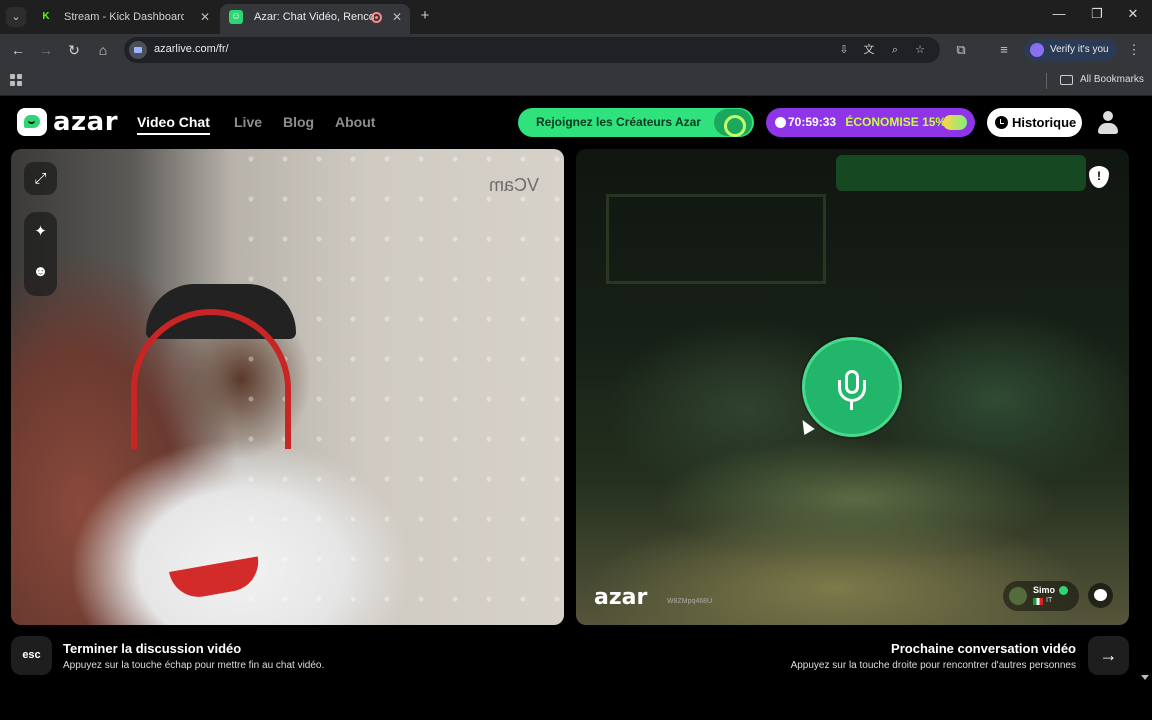  I want to click on azar-favicon-icon: ☺, so click(236, 17).